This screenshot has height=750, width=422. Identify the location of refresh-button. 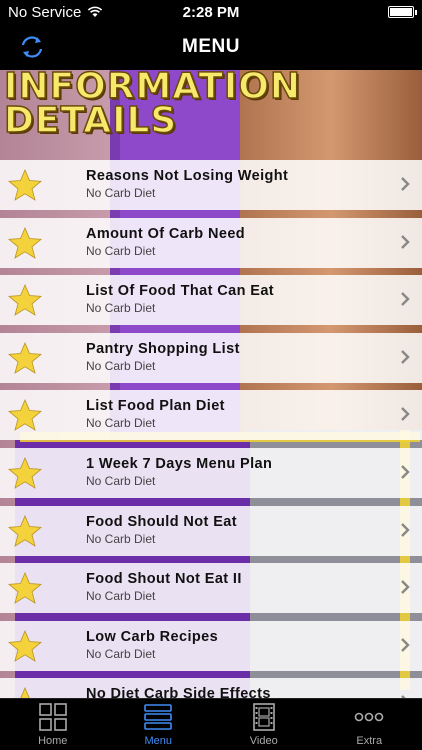
(32, 47).